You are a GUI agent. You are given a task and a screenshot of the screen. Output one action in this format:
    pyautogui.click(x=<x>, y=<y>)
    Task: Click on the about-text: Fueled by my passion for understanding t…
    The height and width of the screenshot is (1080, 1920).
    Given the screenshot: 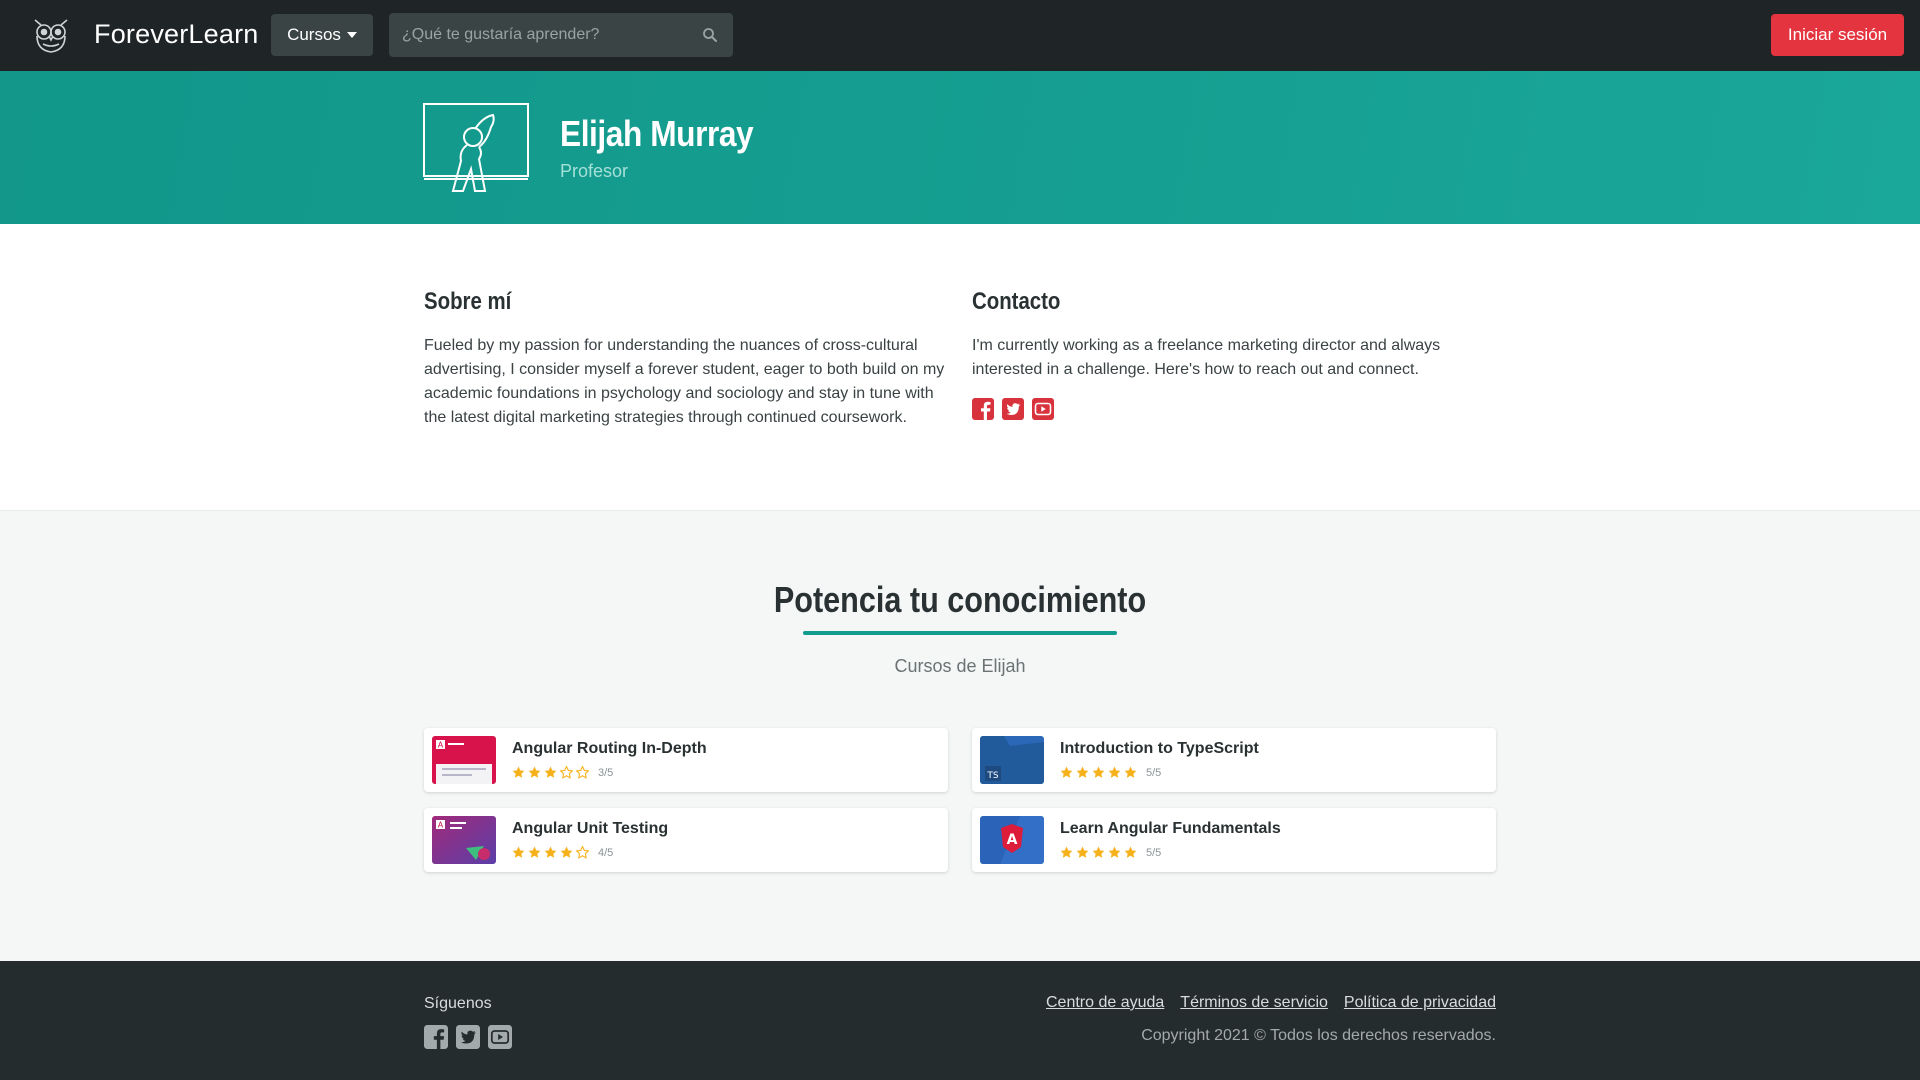 What is the action you would take?
    pyautogui.click(x=684, y=381)
    